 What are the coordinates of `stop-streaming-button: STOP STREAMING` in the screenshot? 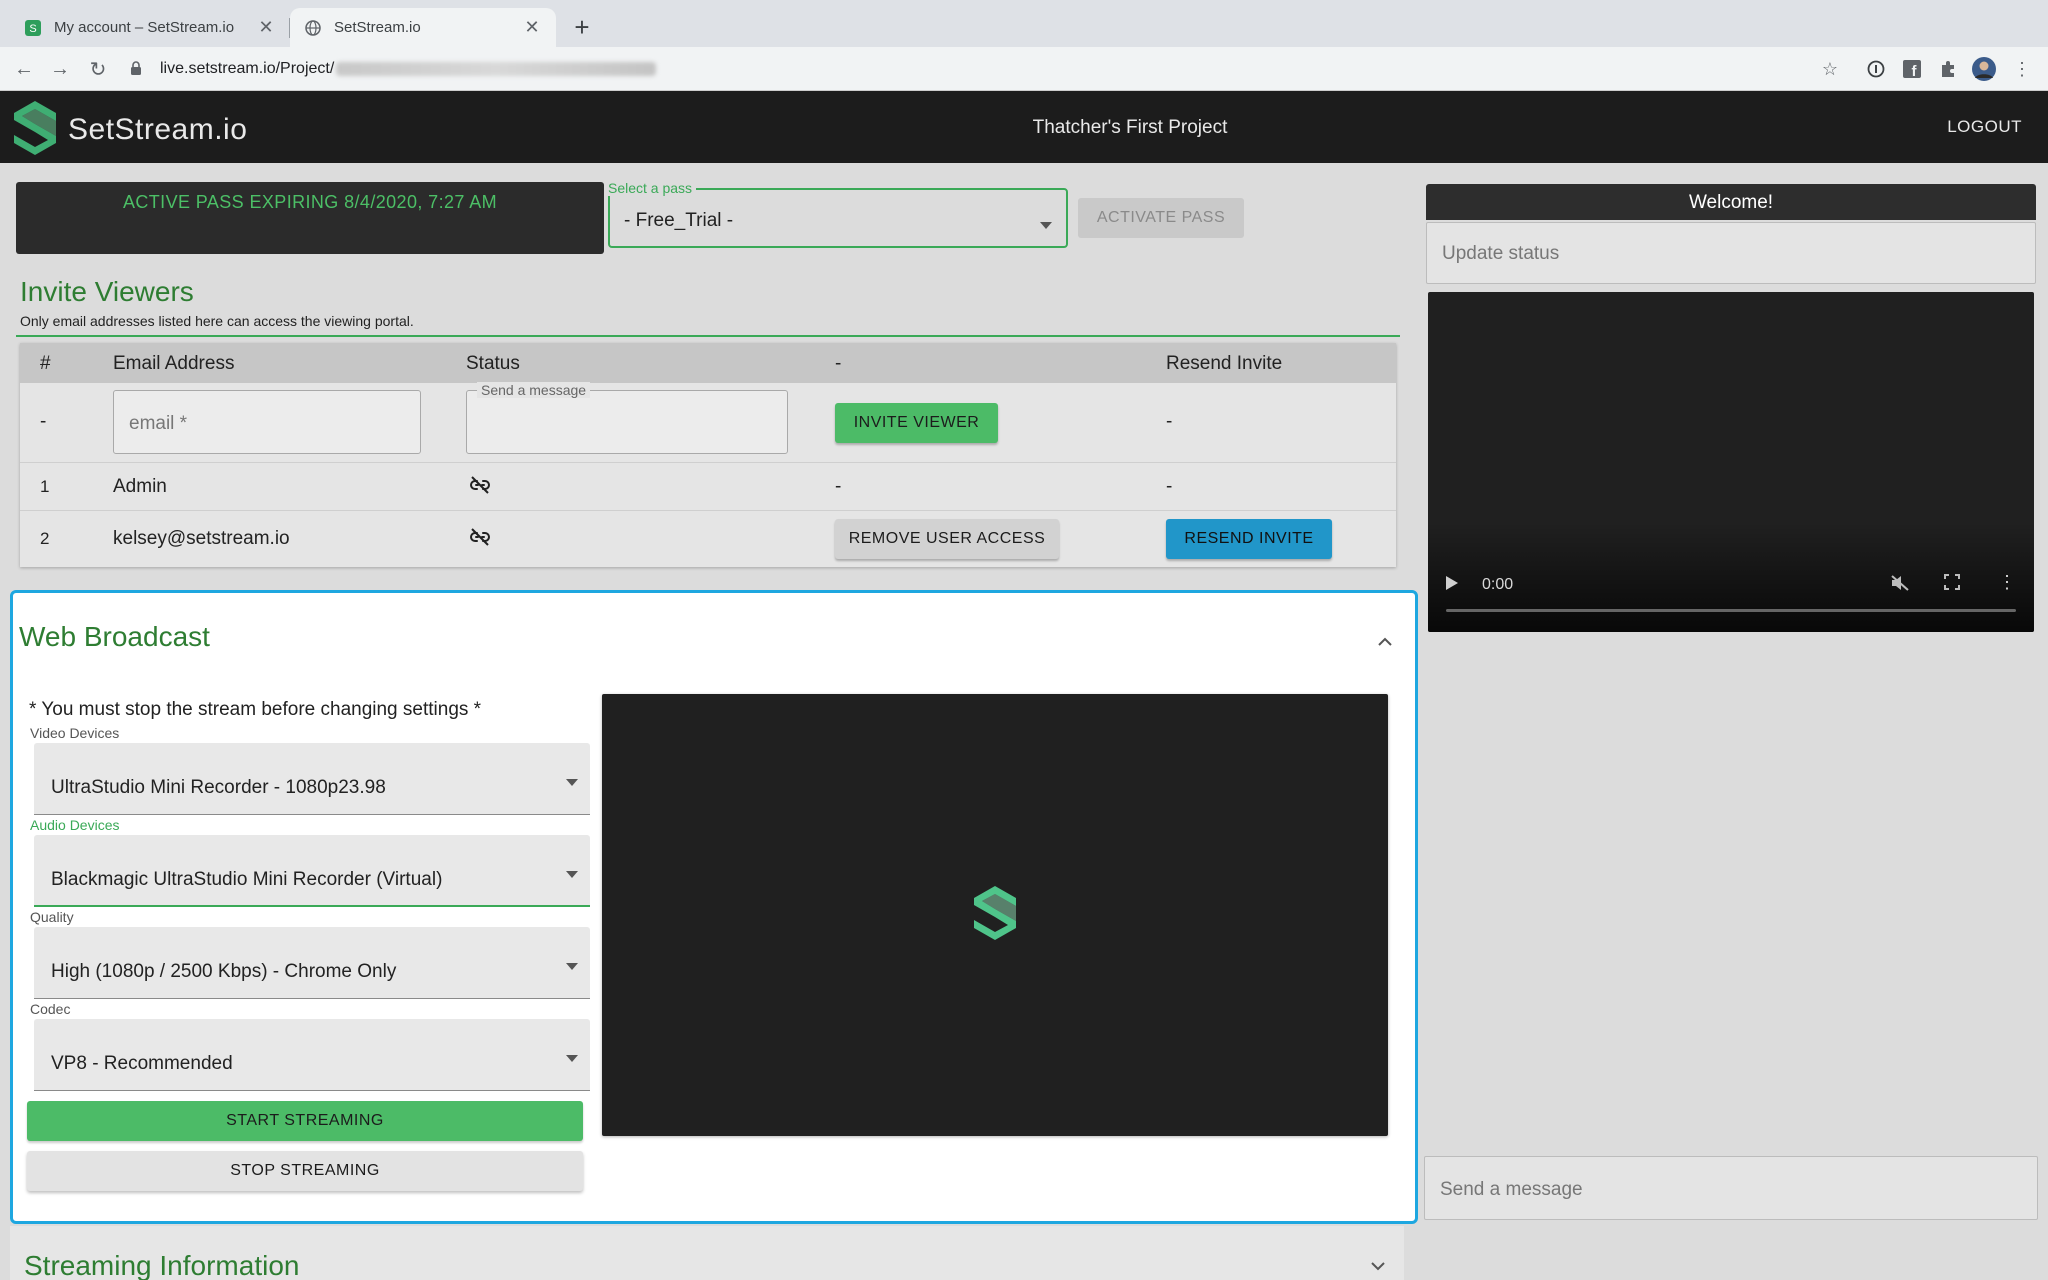 It's located at (305, 1171).